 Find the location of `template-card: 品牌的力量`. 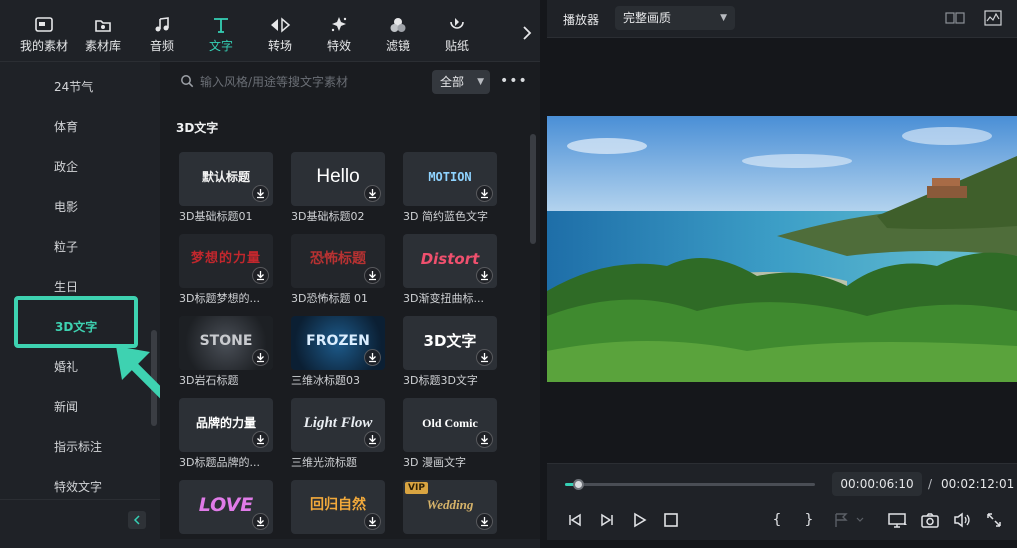

template-card: 品牌的力量 is located at coordinates (226, 425).